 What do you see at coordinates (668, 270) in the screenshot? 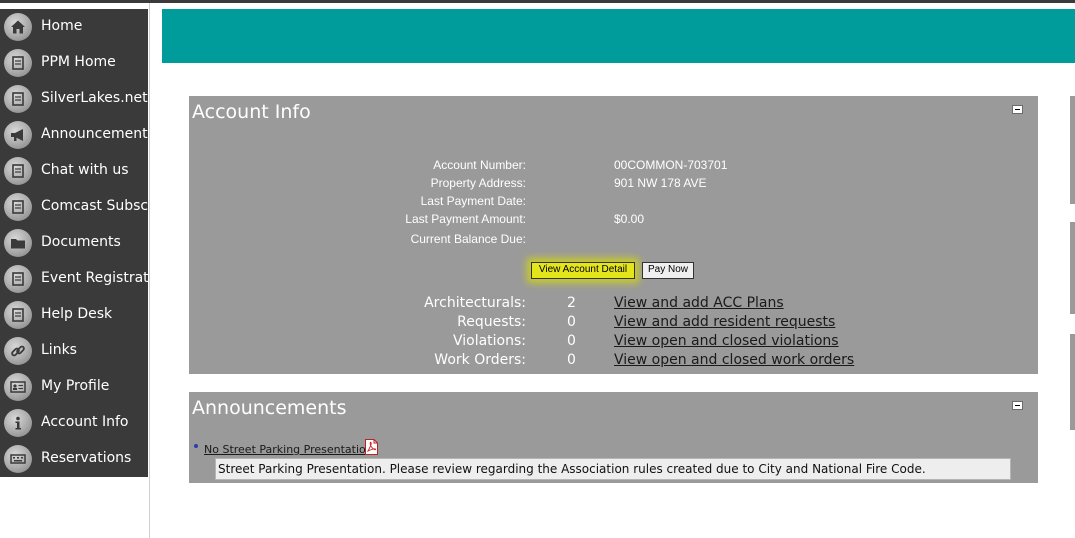
I see `pay-now-button: Pay Now` at bounding box center [668, 270].